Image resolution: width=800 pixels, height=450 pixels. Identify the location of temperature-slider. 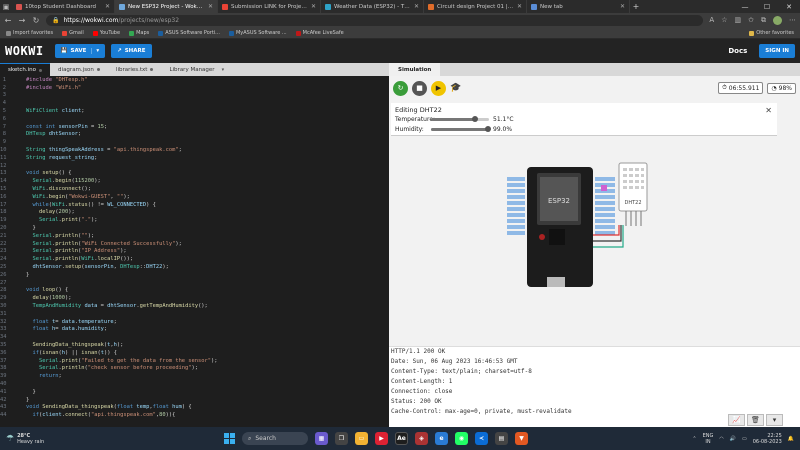
(460, 119).